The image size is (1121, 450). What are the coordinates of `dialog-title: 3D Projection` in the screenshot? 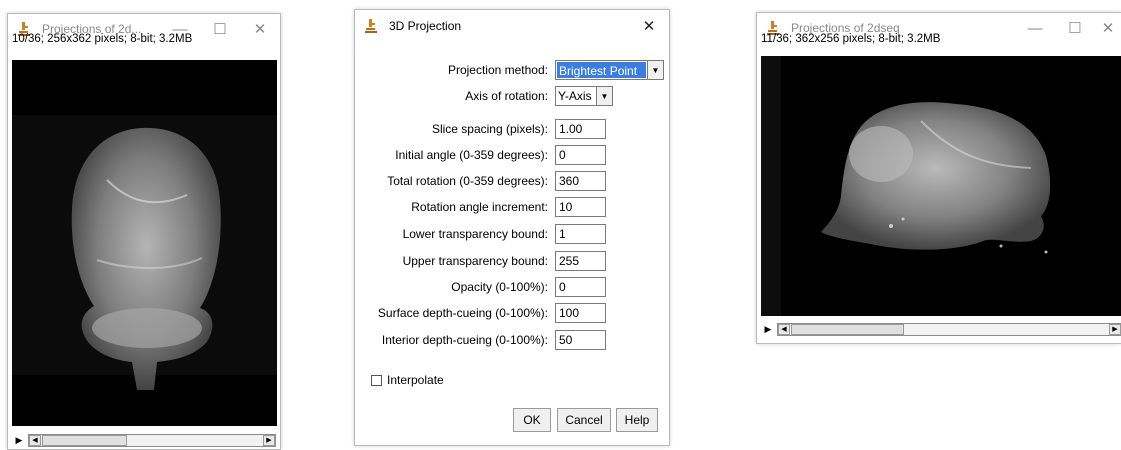 It's located at (425, 26).